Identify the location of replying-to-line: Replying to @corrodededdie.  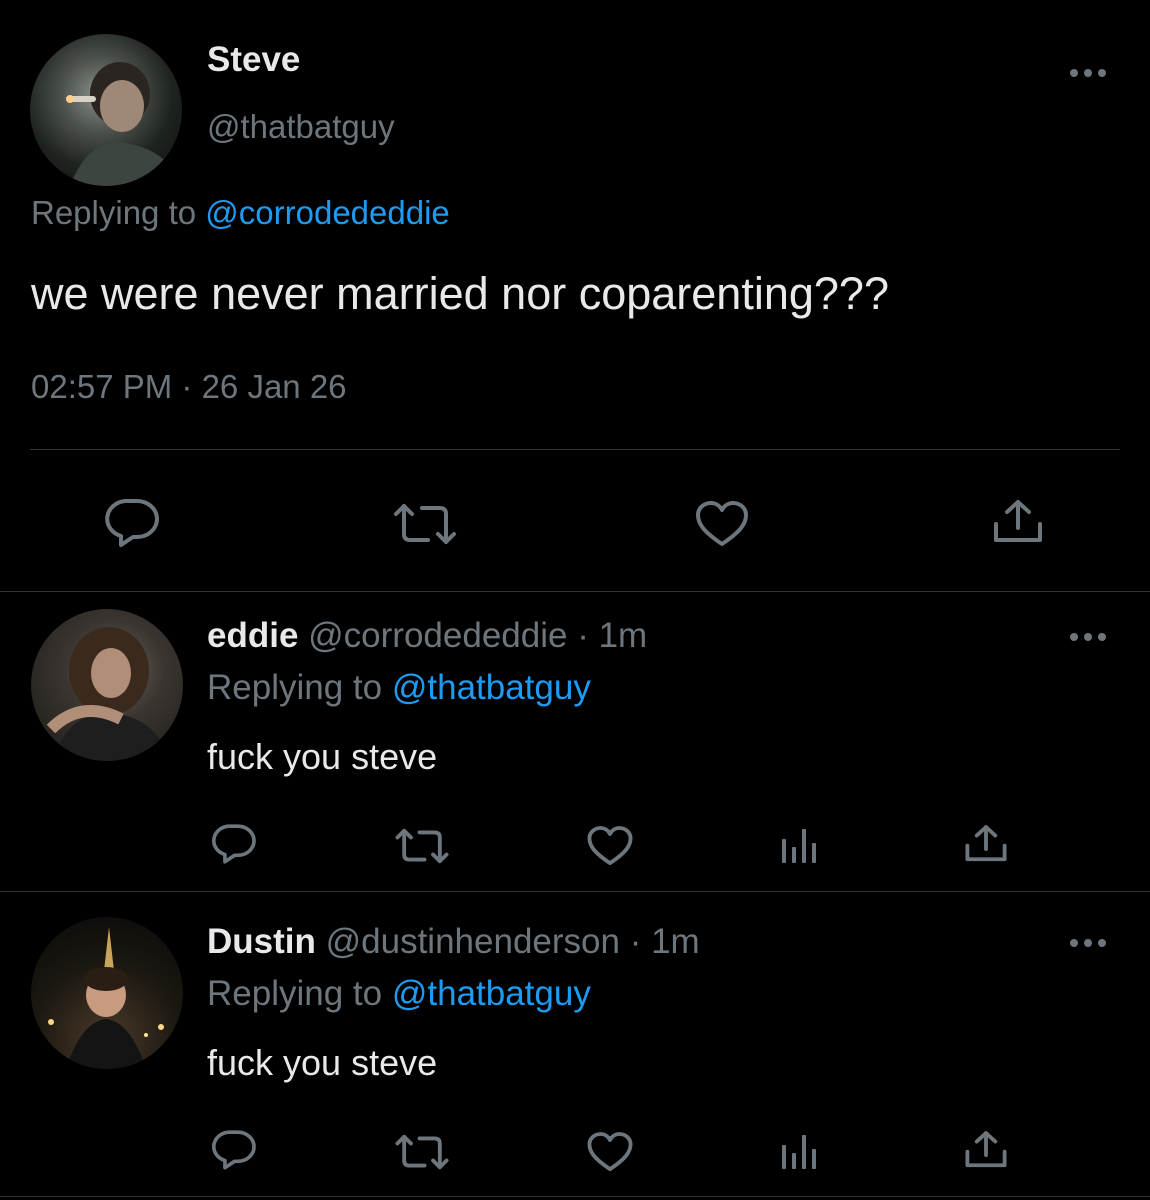
(240, 213).